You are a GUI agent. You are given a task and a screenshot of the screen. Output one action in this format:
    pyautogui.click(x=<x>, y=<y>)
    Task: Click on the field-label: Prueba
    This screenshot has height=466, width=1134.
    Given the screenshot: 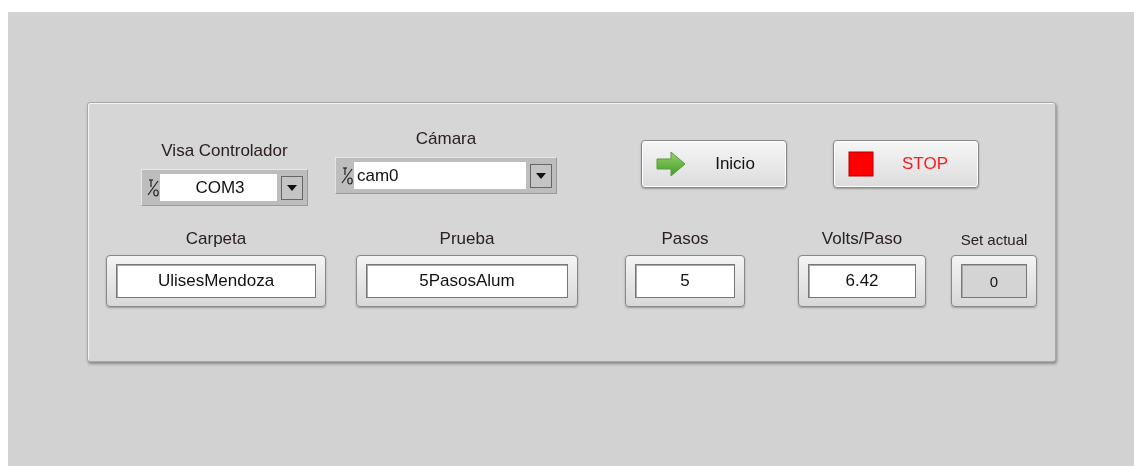 What is the action you would take?
    pyautogui.click(x=467, y=239)
    